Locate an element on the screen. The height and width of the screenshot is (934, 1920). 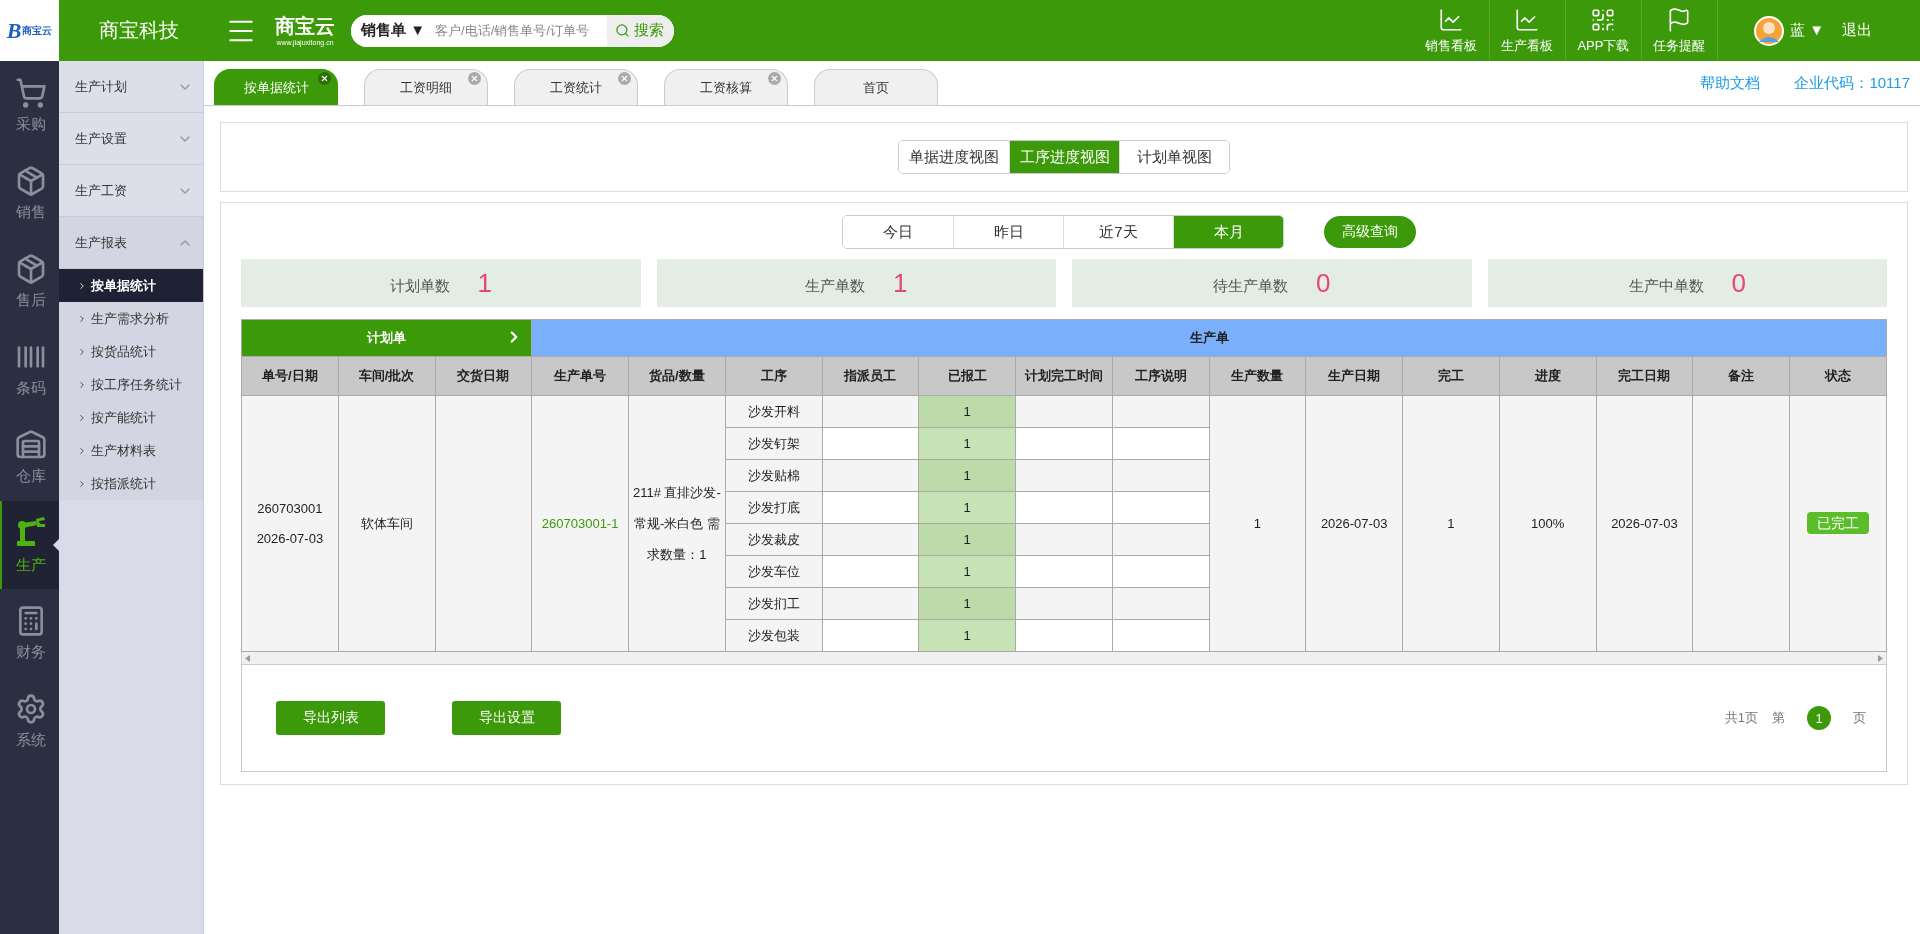
export-button: 导出设置 is located at coordinates (506, 718).